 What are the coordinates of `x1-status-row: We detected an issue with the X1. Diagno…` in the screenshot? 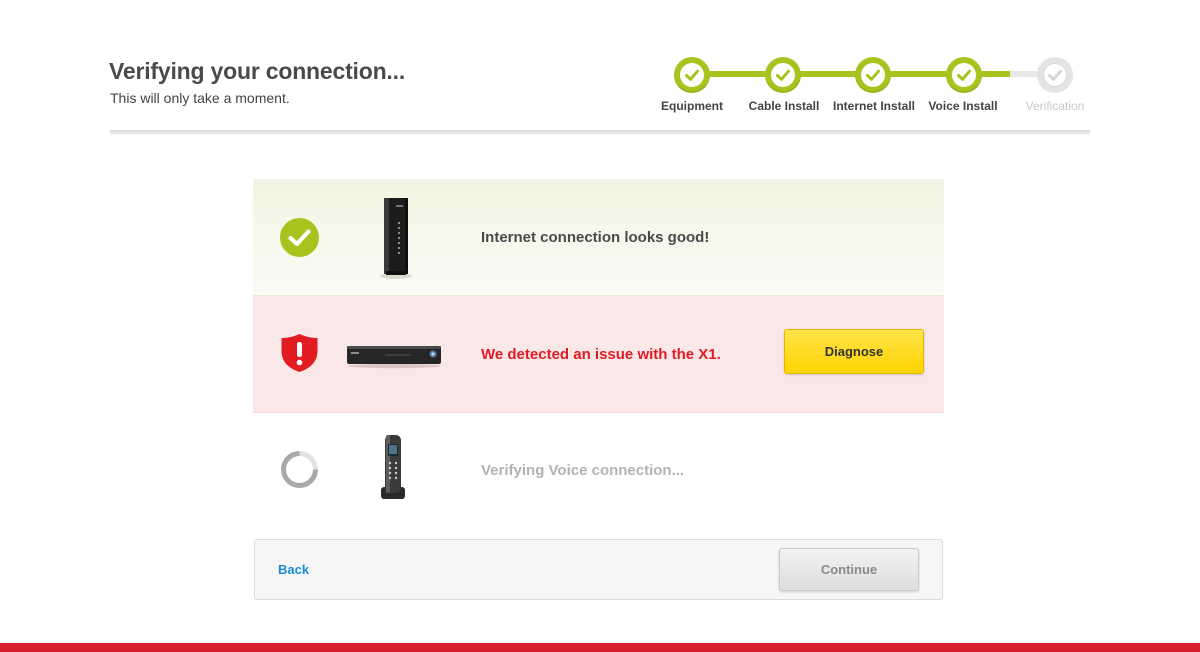 It's located at (598, 354).